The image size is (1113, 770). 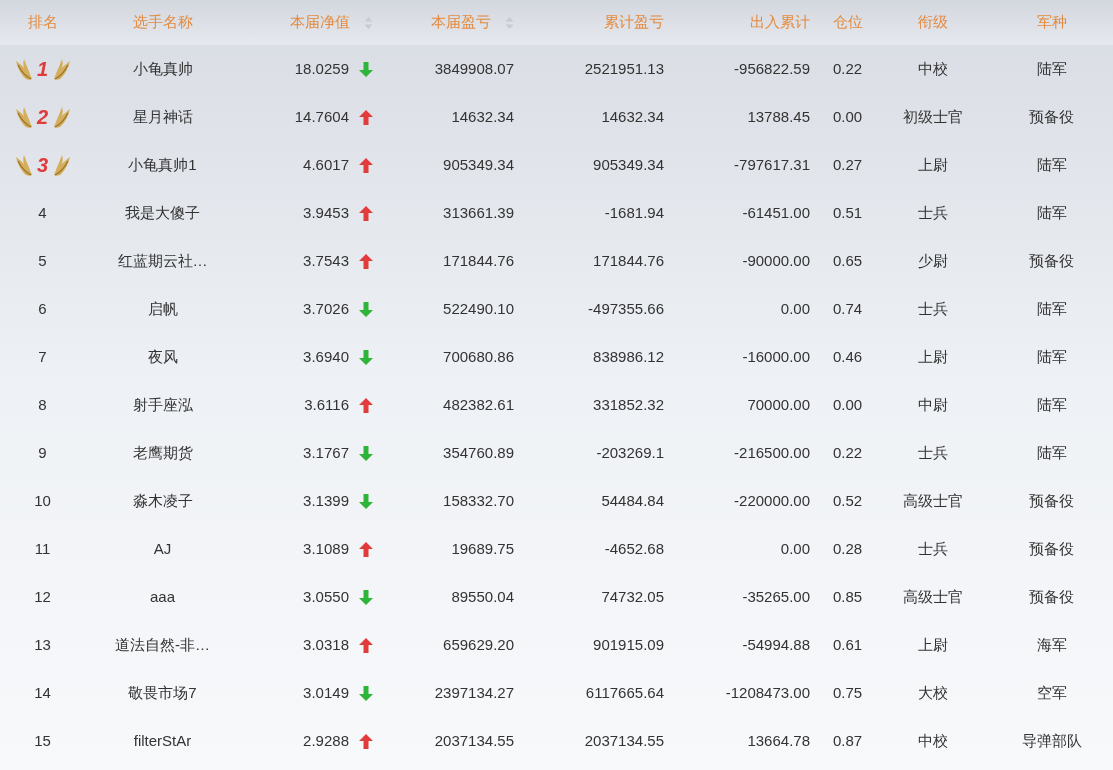 What do you see at coordinates (478, 404) in the screenshot?
I see `table-cell-text: 482382.61` at bounding box center [478, 404].